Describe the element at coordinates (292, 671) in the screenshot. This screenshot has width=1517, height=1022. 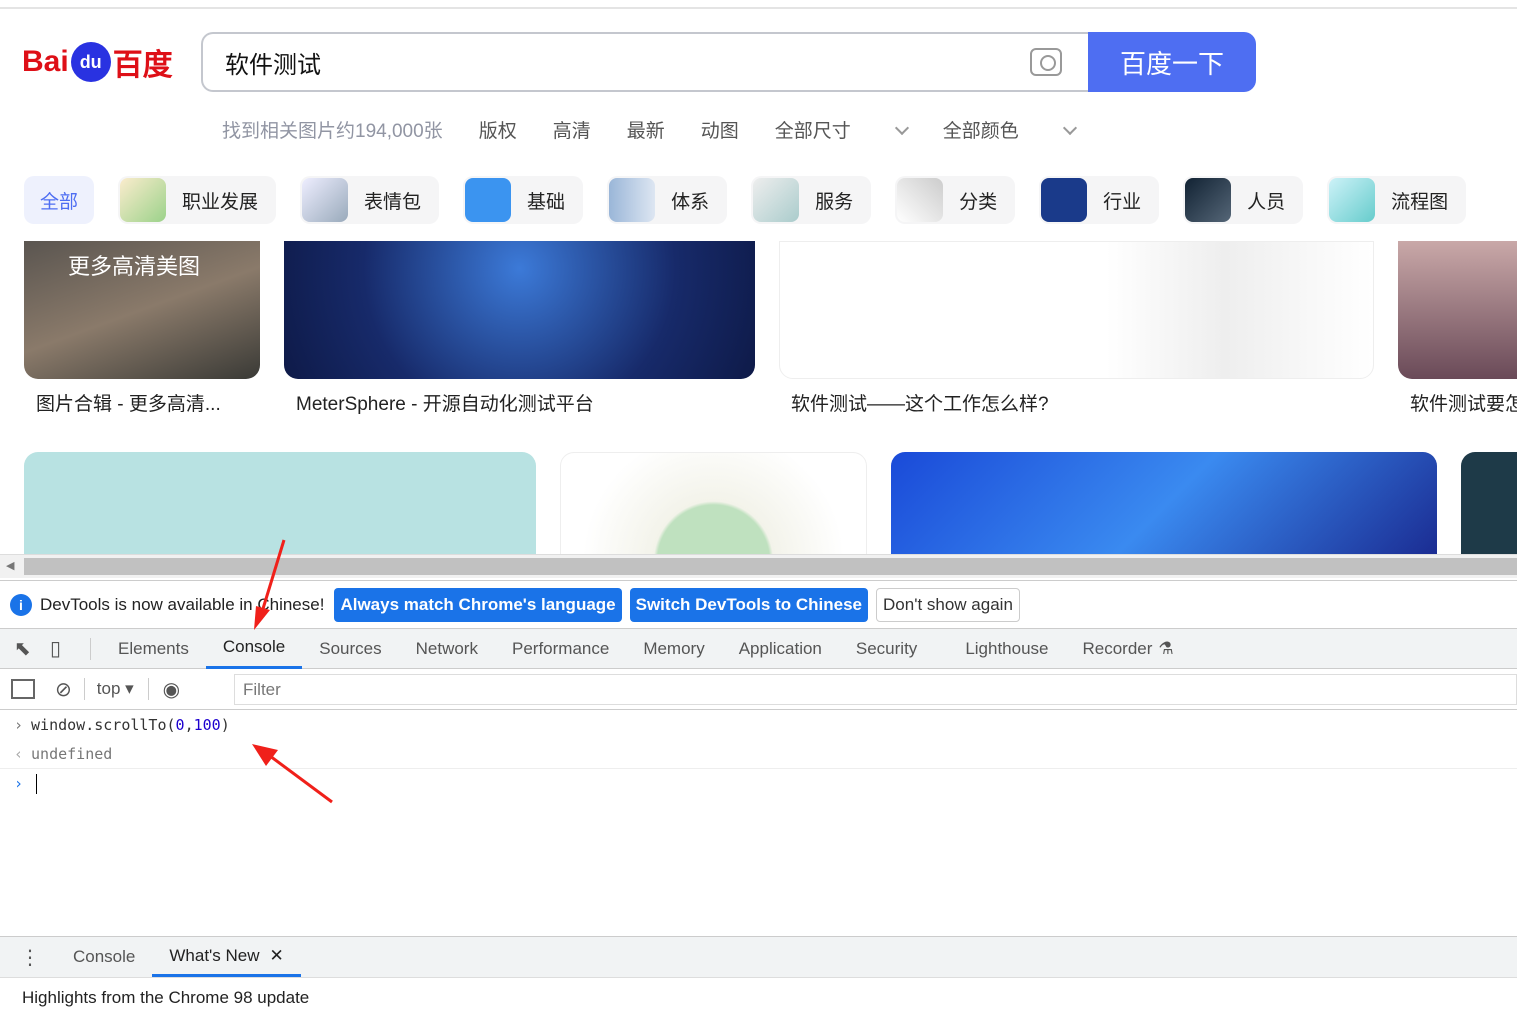
I see `annotation-arrows` at that location.